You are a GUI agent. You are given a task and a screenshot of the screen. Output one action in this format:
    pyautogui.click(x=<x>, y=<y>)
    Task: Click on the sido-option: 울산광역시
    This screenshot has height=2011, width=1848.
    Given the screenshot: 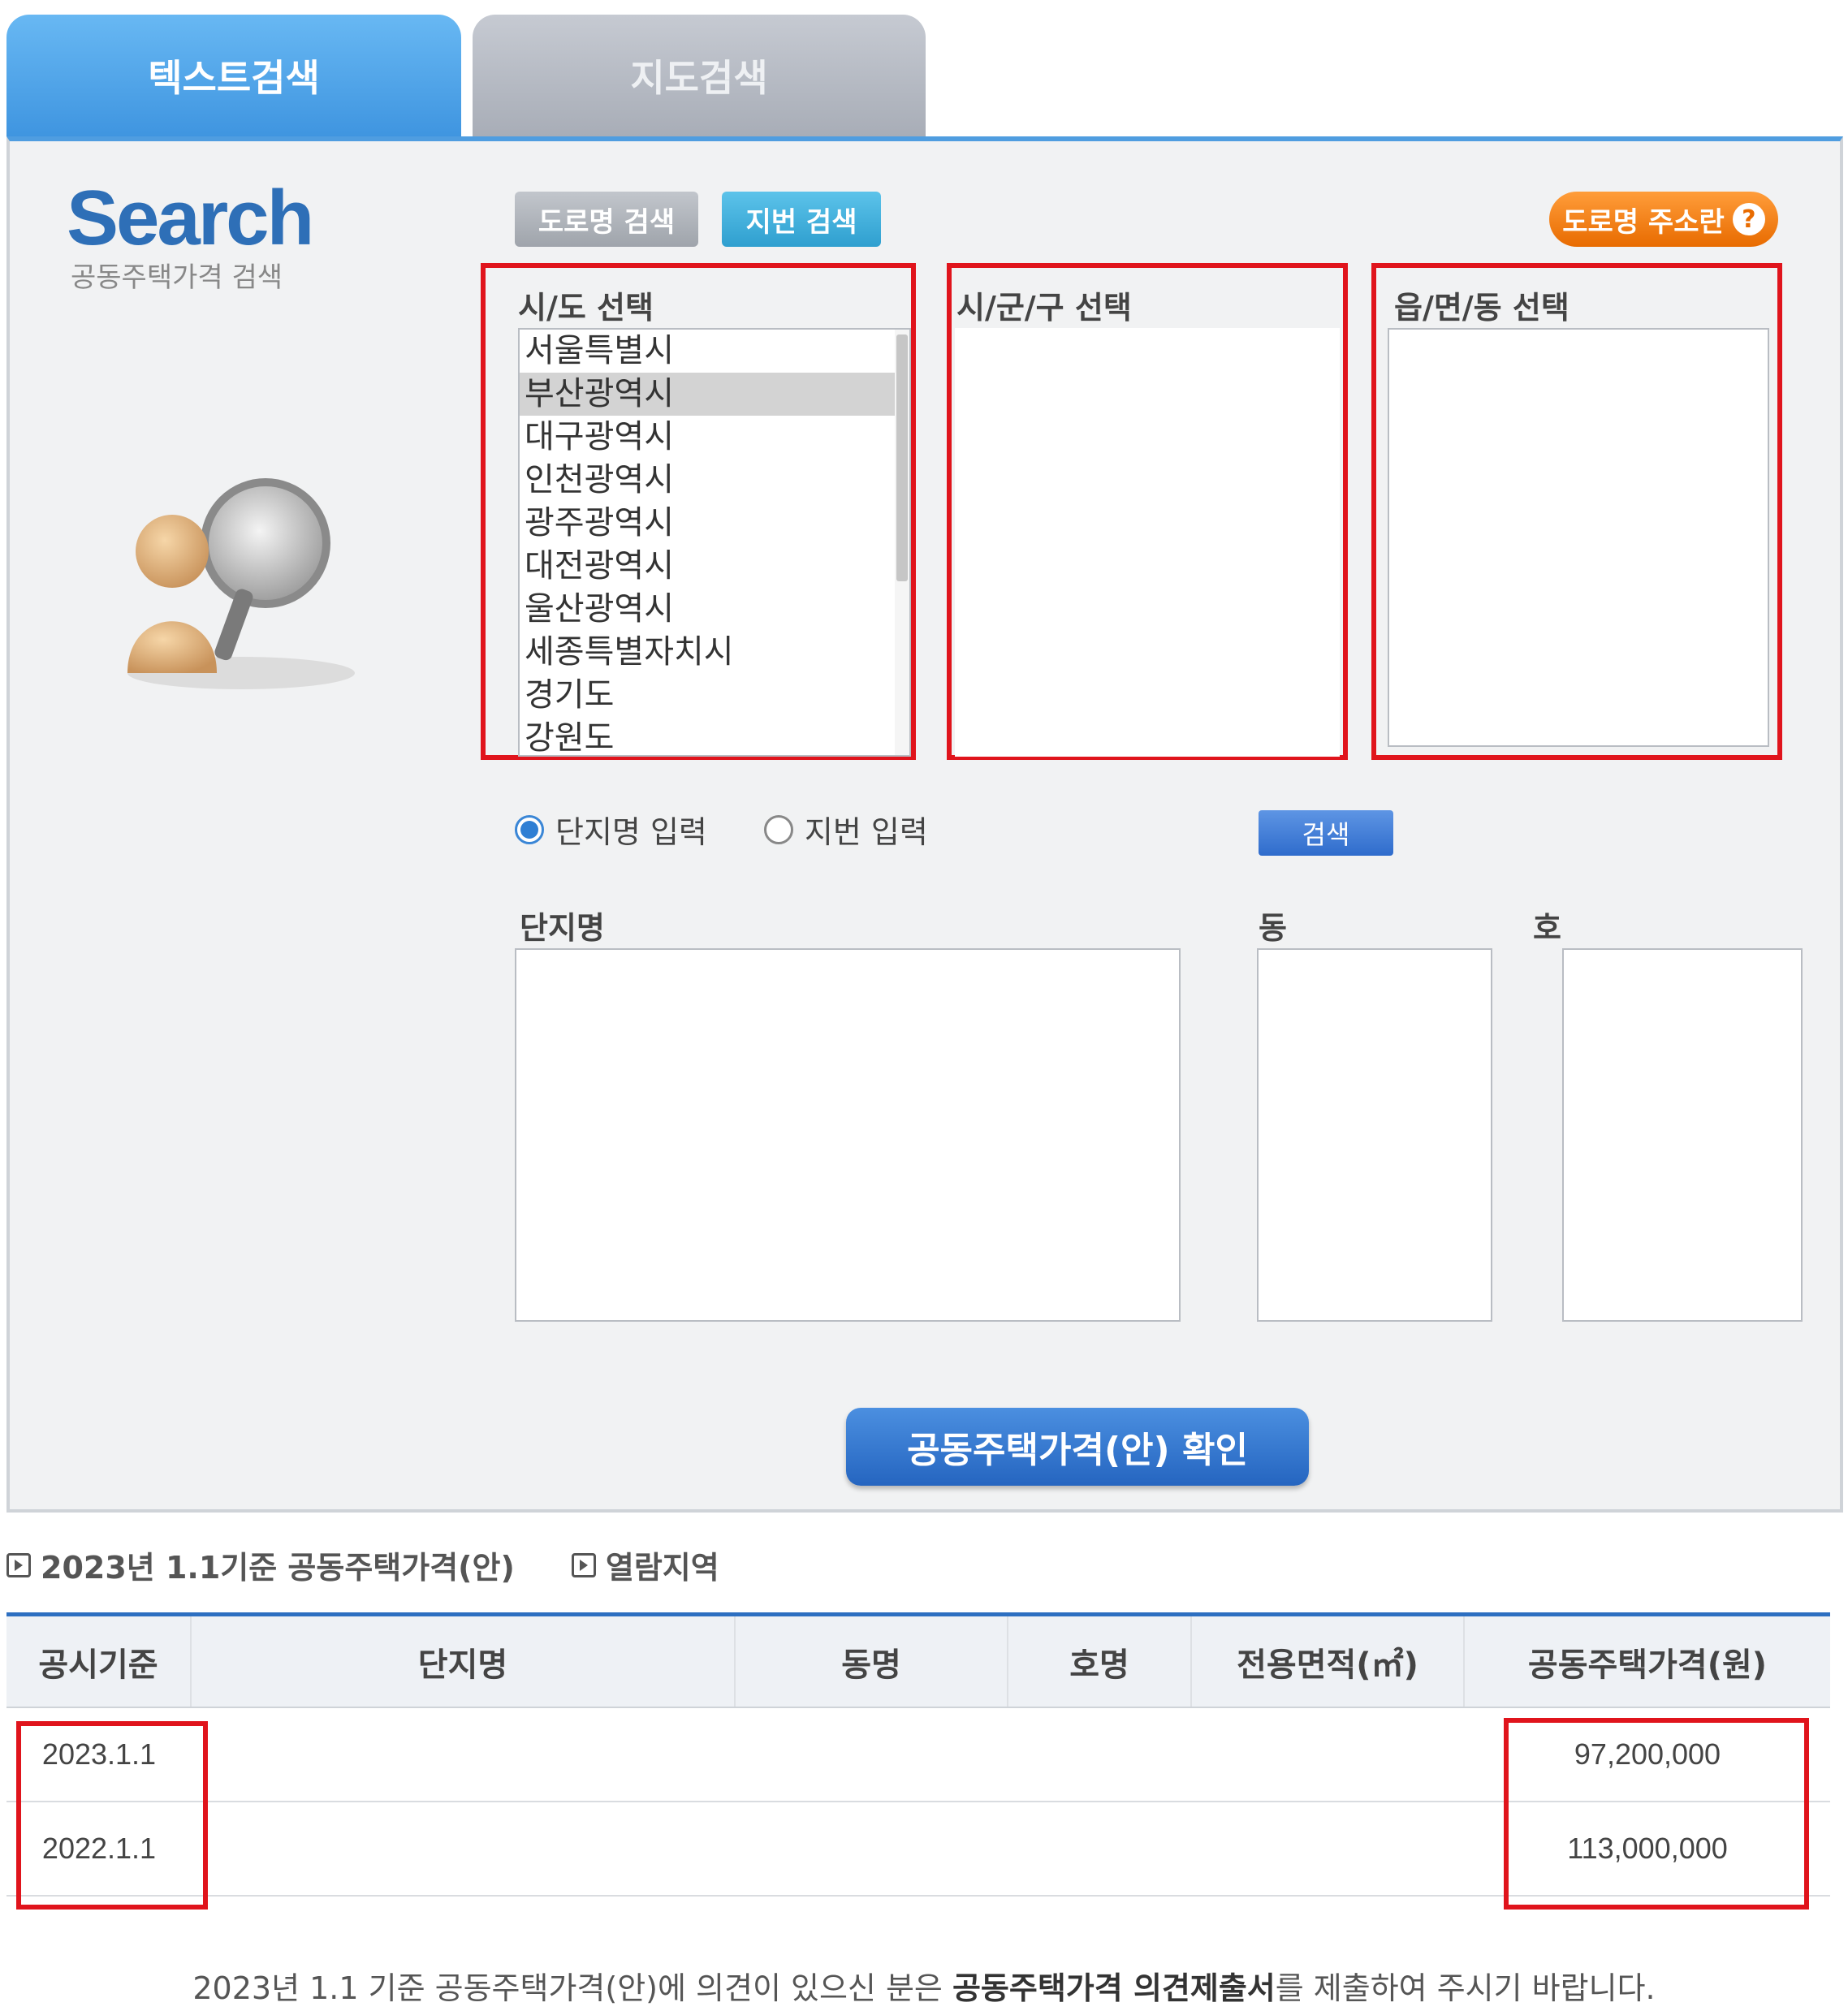 What is the action you would take?
    pyautogui.click(x=714, y=610)
    